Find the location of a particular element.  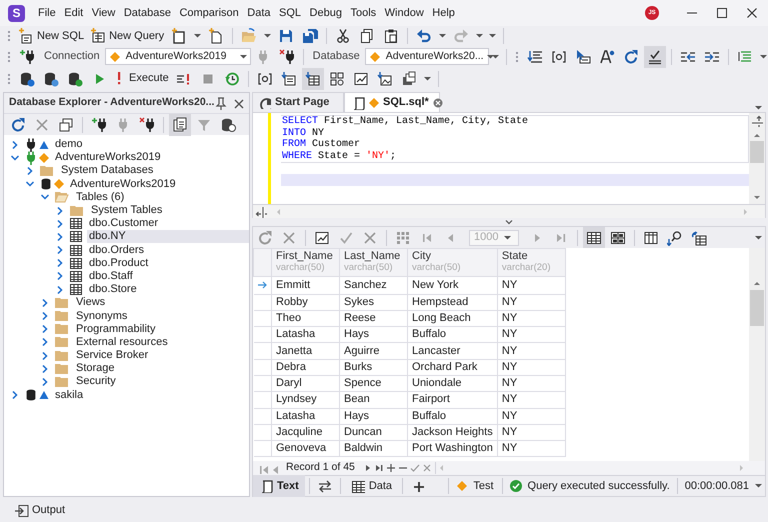

tree-item: dbo.Orders is located at coordinates (116, 250).